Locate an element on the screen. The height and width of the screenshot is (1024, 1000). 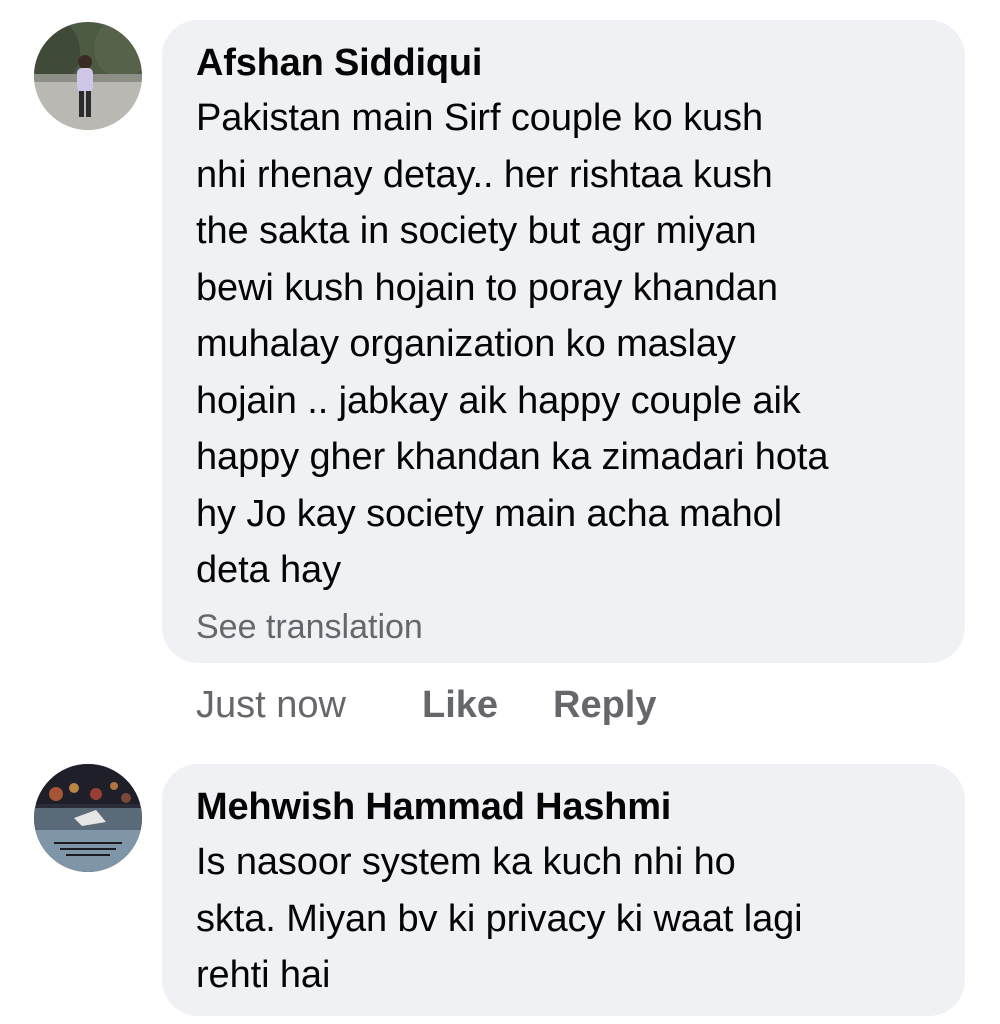
comment-text-line: rehti hai is located at coordinates (263, 975).